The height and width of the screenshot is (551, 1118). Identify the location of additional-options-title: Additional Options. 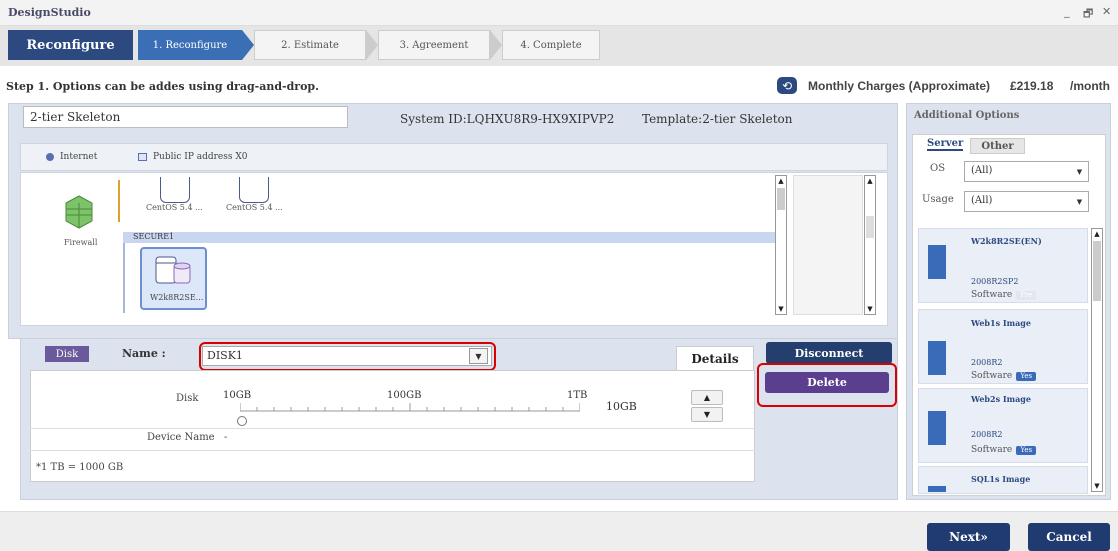
(967, 115).